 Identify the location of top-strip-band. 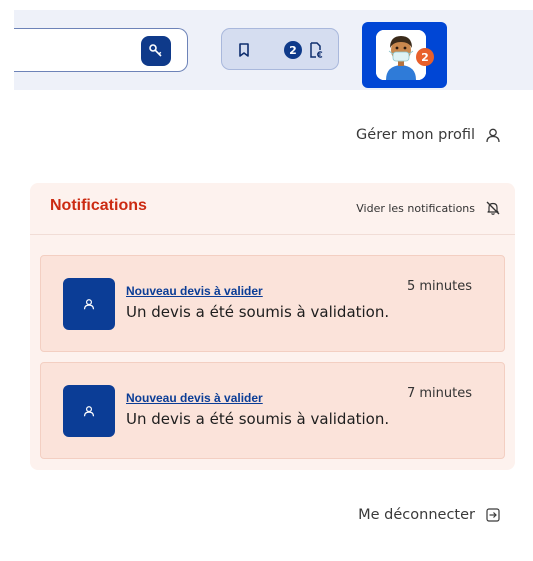
(273, 15).